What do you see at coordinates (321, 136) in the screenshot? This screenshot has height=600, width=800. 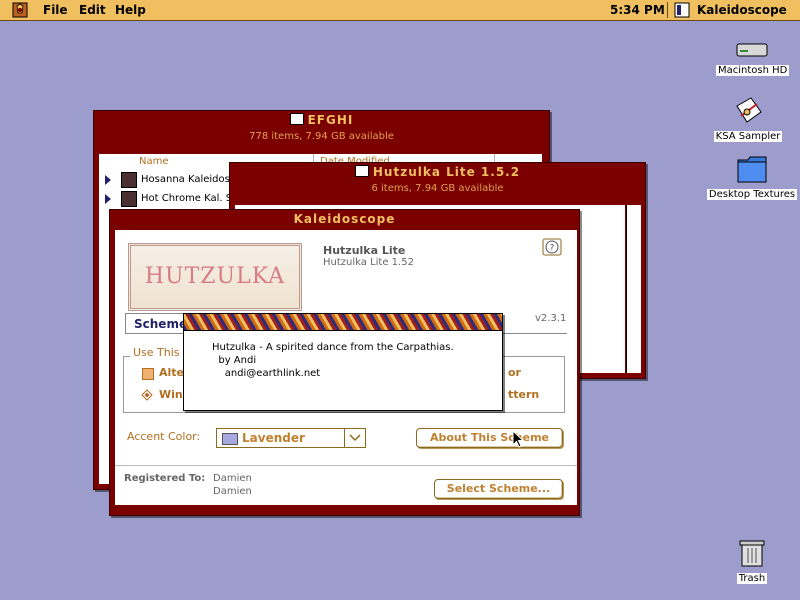 I see `window-info: 778 items, 7.94 GB available` at bounding box center [321, 136].